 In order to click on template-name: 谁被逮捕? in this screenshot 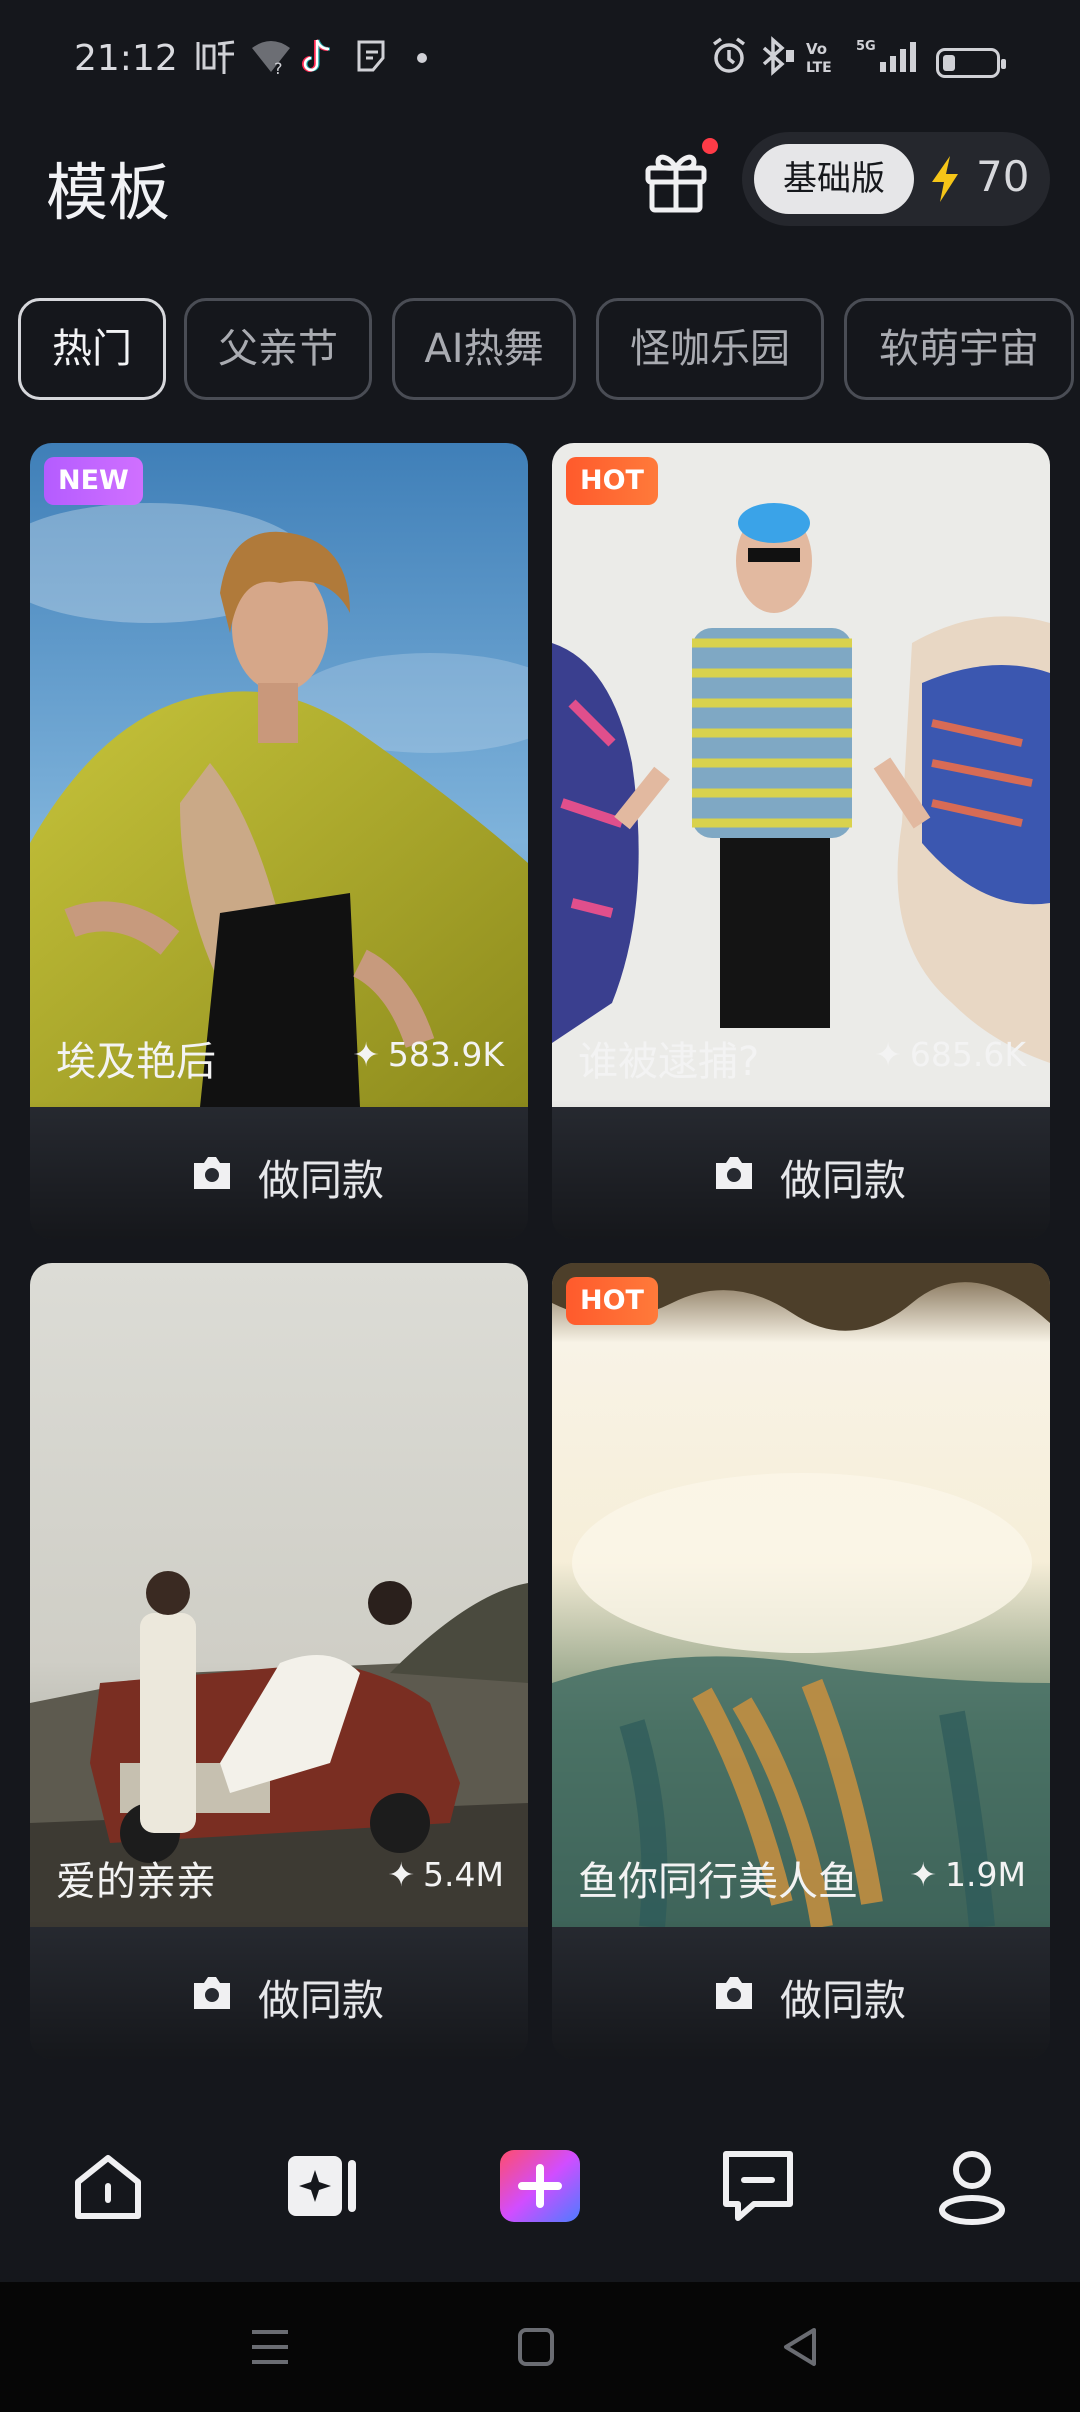, I will do `click(669, 1062)`.